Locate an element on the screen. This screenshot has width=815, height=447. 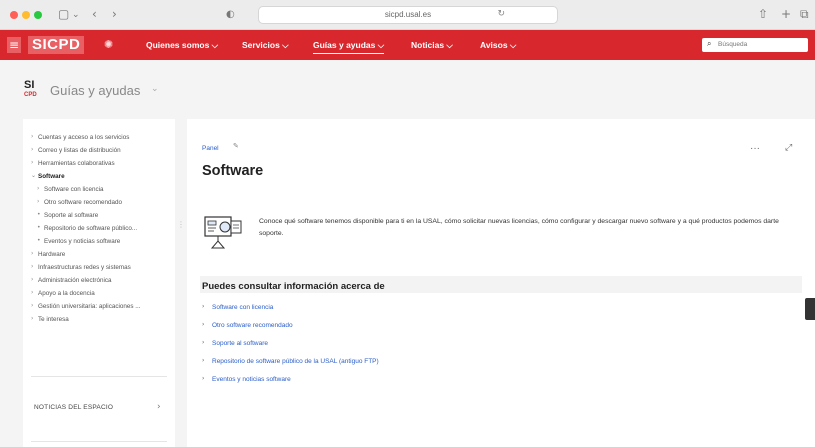
sidebar-tree-label: Administración electrónica is located at coordinates (75, 280).